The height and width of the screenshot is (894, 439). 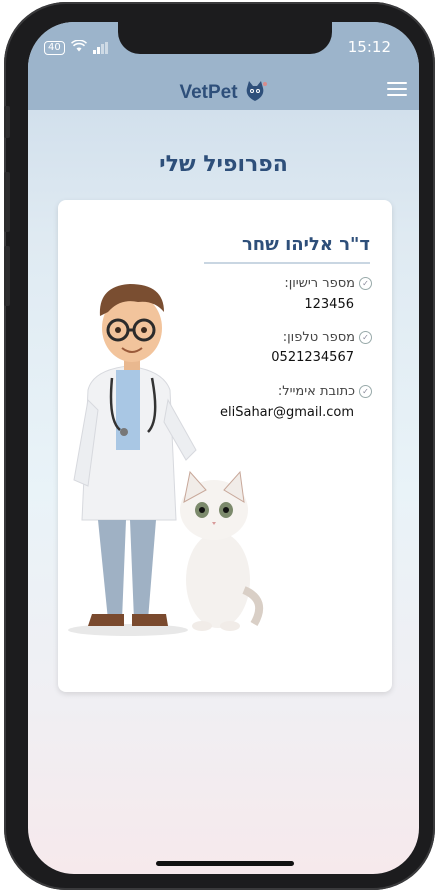 I want to click on email-label-text: כתובת אימייל:, so click(x=316, y=391).